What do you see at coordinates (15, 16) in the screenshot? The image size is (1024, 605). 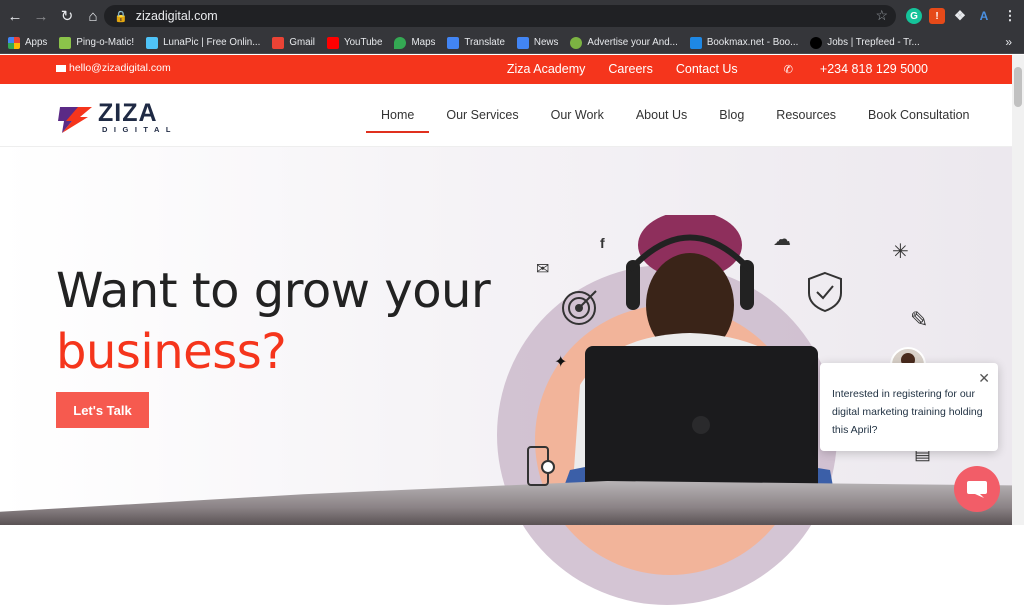 I see `back-icon: ←` at bounding box center [15, 16].